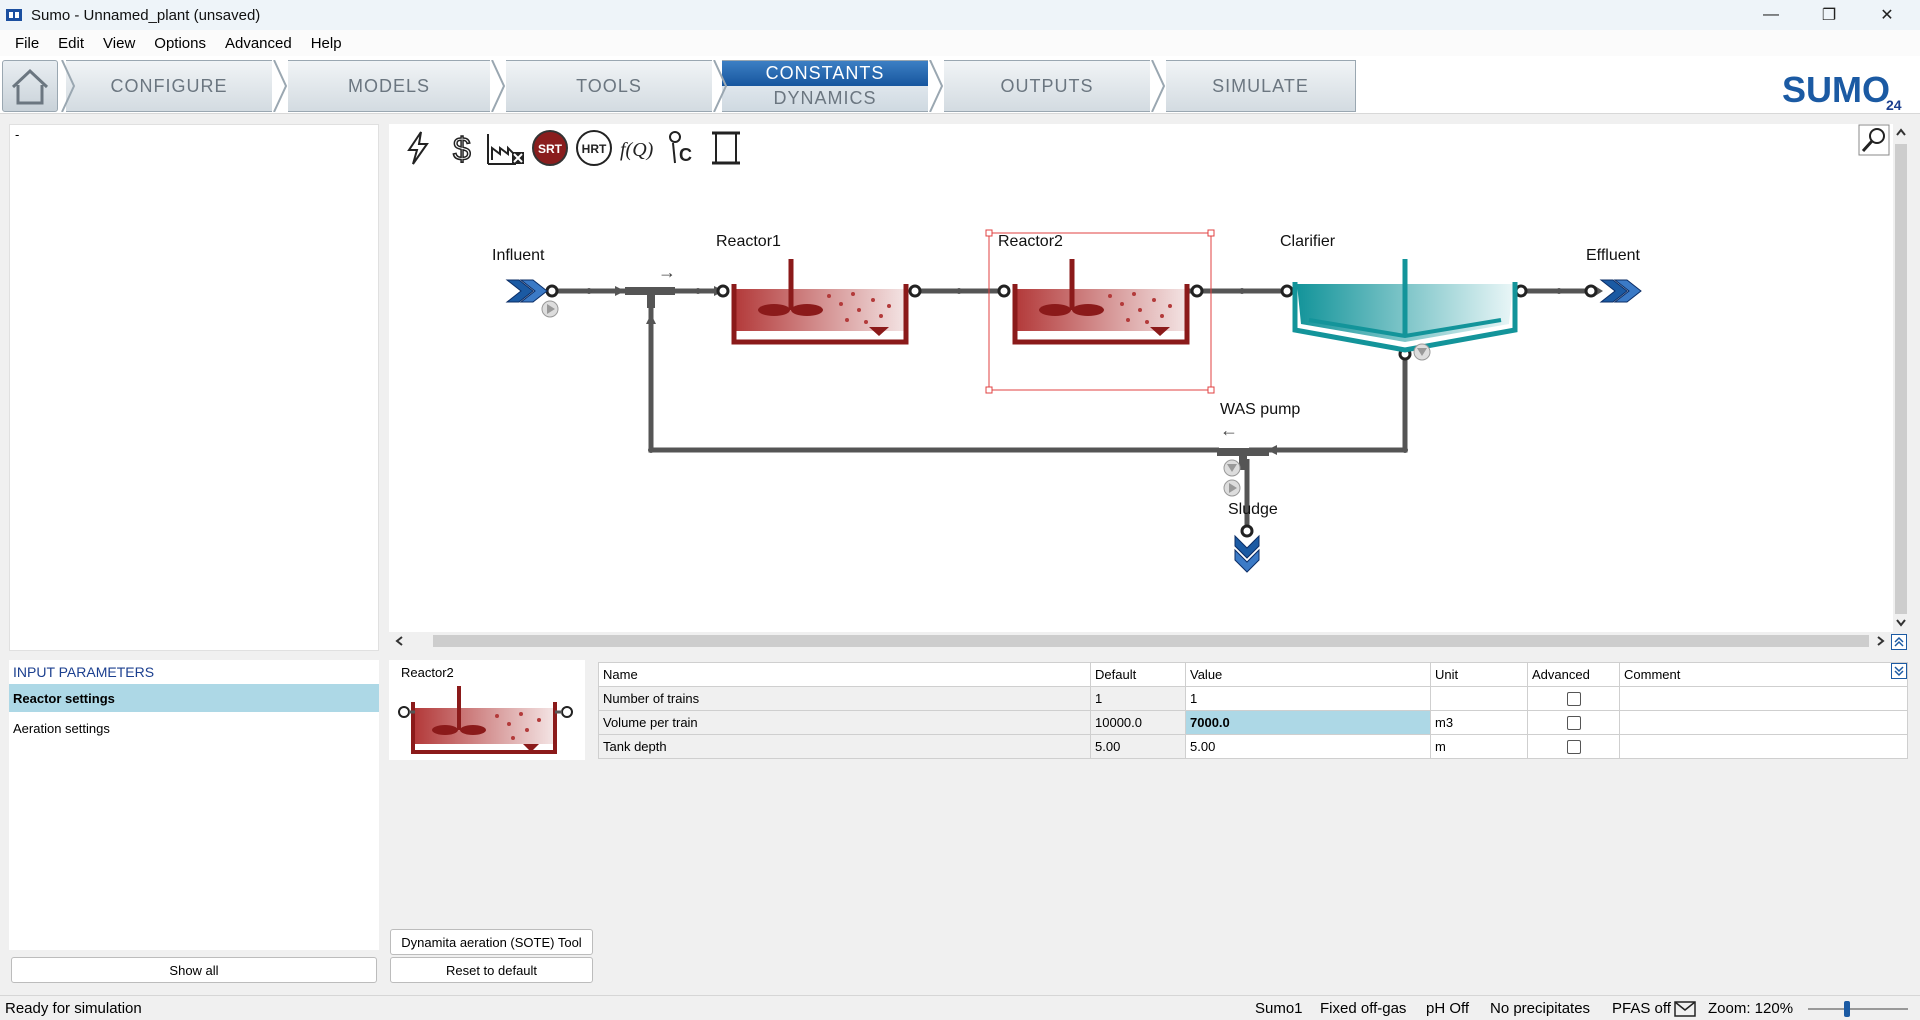  I want to click on param-name: Number of trains, so click(844, 698).